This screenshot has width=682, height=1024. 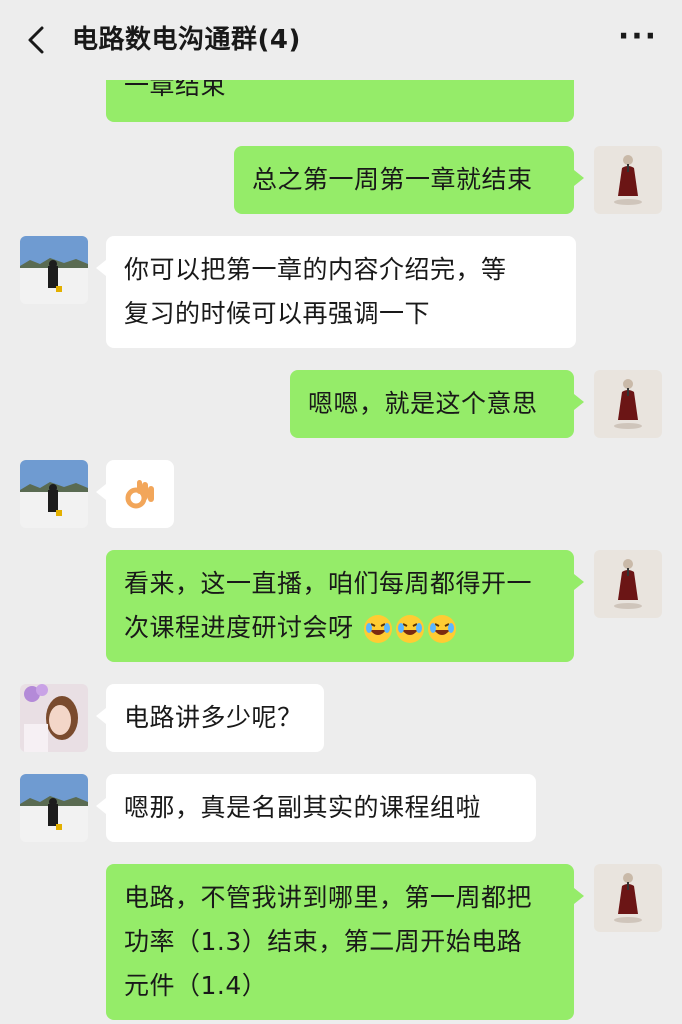 I want to click on chat-header: 电路数电沟通群(4) ···, so click(x=341, y=40).